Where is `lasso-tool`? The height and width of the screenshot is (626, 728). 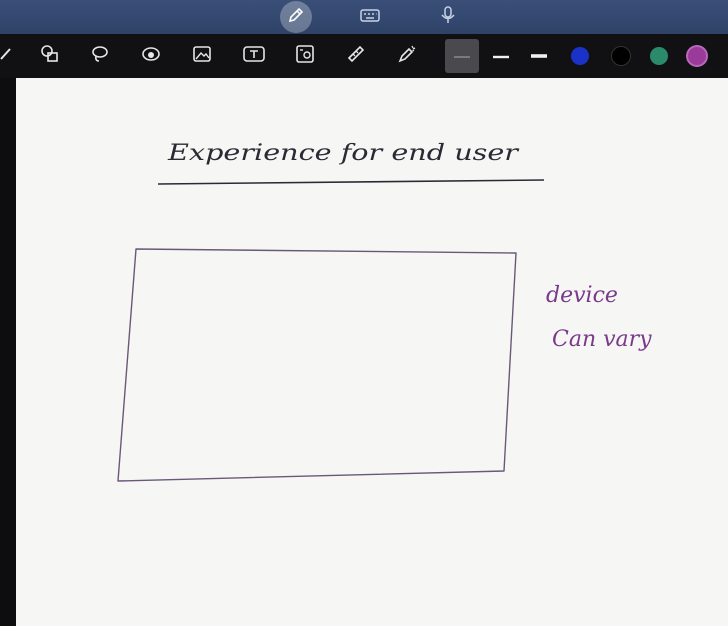
lasso-tool is located at coordinates (100, 56).